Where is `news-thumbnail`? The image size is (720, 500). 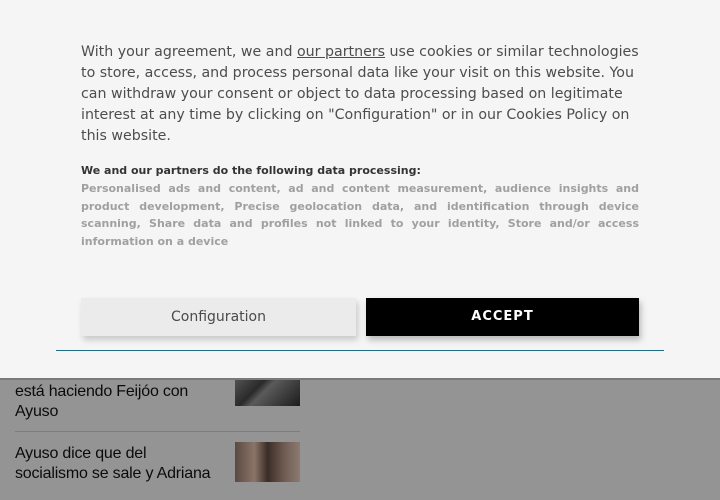
news-thumbnail is located at coordinates (267, 462).